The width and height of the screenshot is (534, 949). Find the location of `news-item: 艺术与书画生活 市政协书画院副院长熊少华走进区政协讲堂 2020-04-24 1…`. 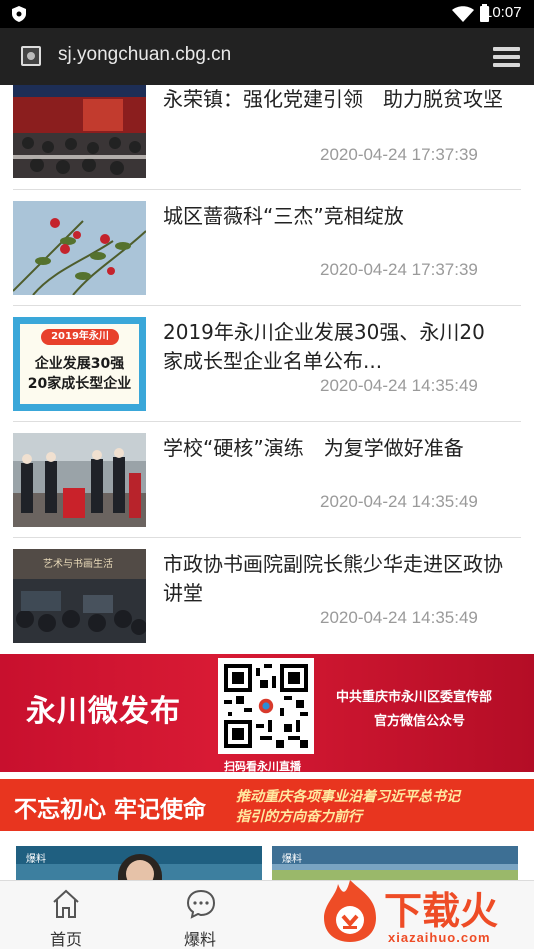

news-item: 艺术与书画生活 市政协书画院副院长熊少华走进区政协讲堂 2020-04-24 1… is located at coordinates (267, 601).